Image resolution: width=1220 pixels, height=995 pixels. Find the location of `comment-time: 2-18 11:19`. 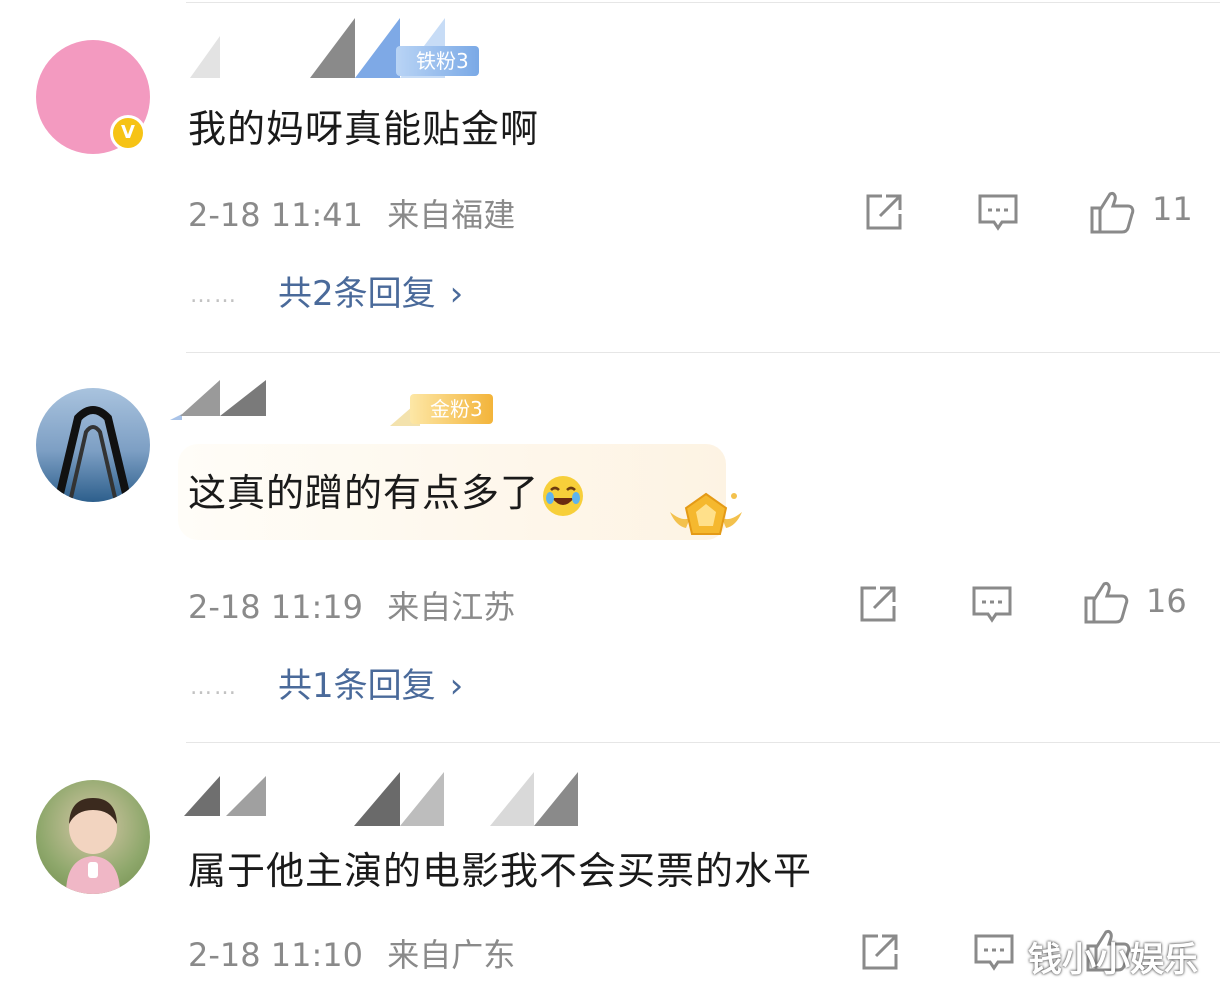

comment-time: 2-18 11:19 is located at coordinates (276, 607).